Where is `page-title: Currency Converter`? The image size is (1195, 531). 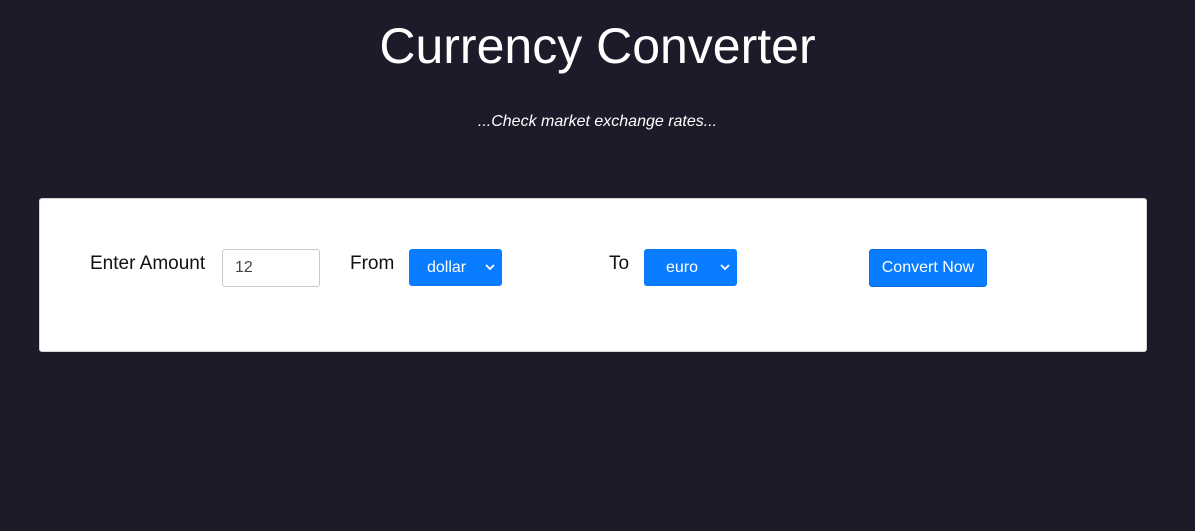
page-title: Currency Converter is located at coordinates (597, 46).